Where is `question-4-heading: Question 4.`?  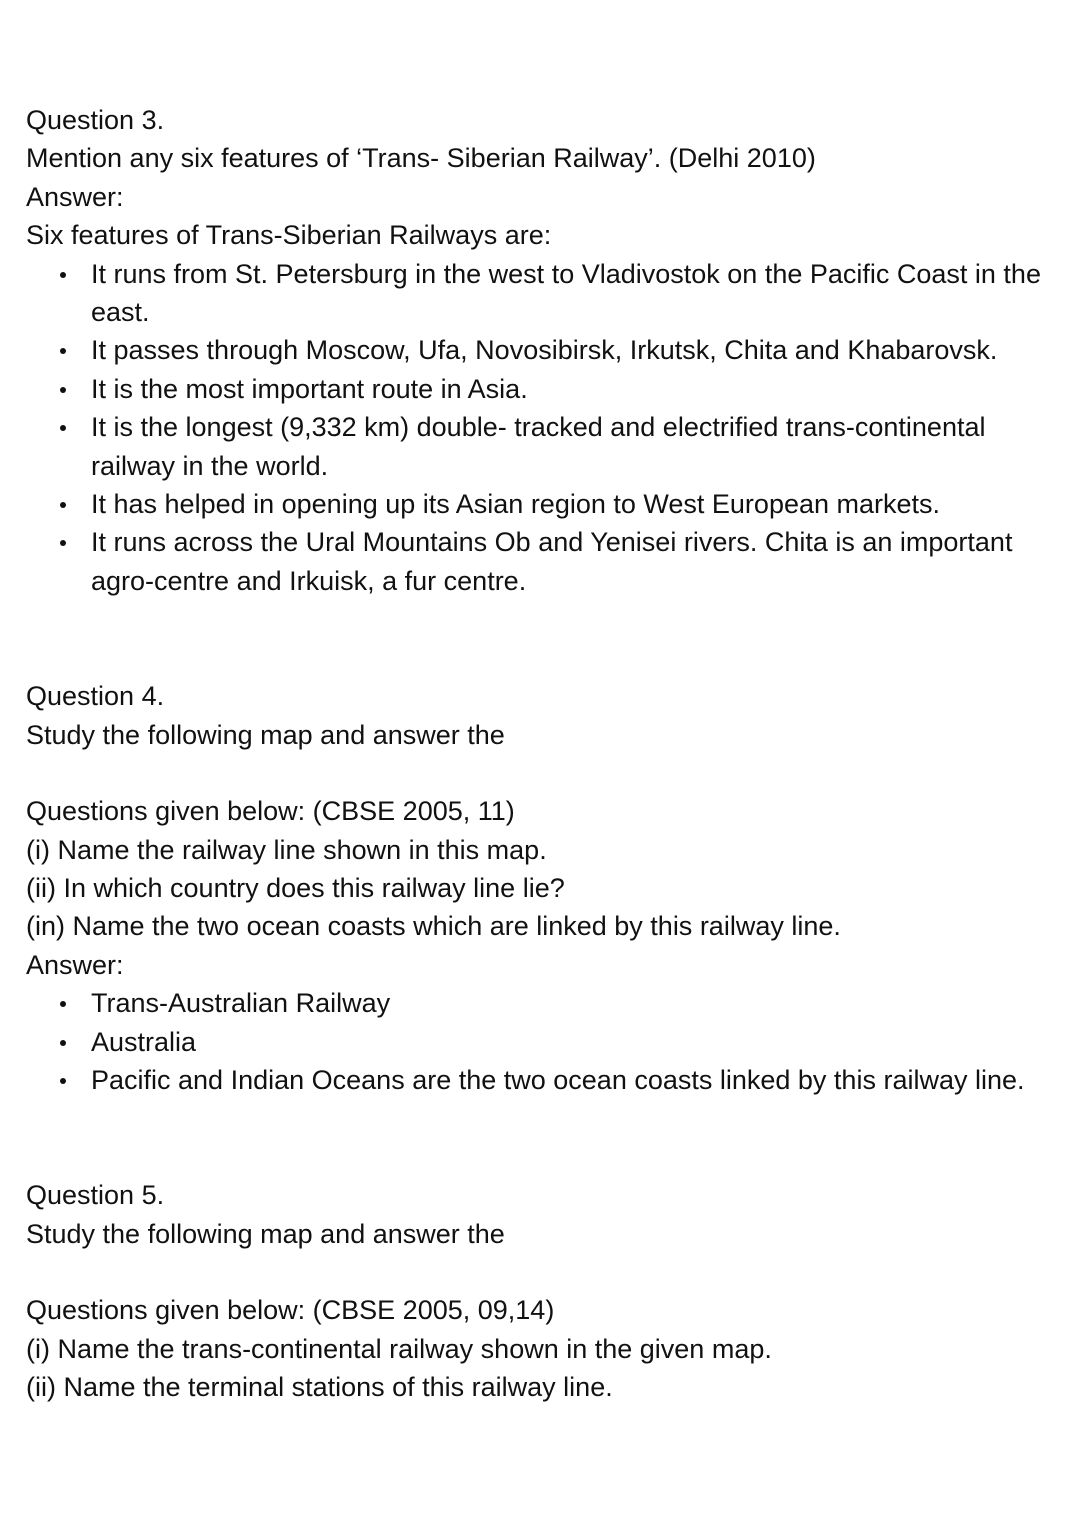
question-4-heading: Question 4. is located at coordinates (95, 696).